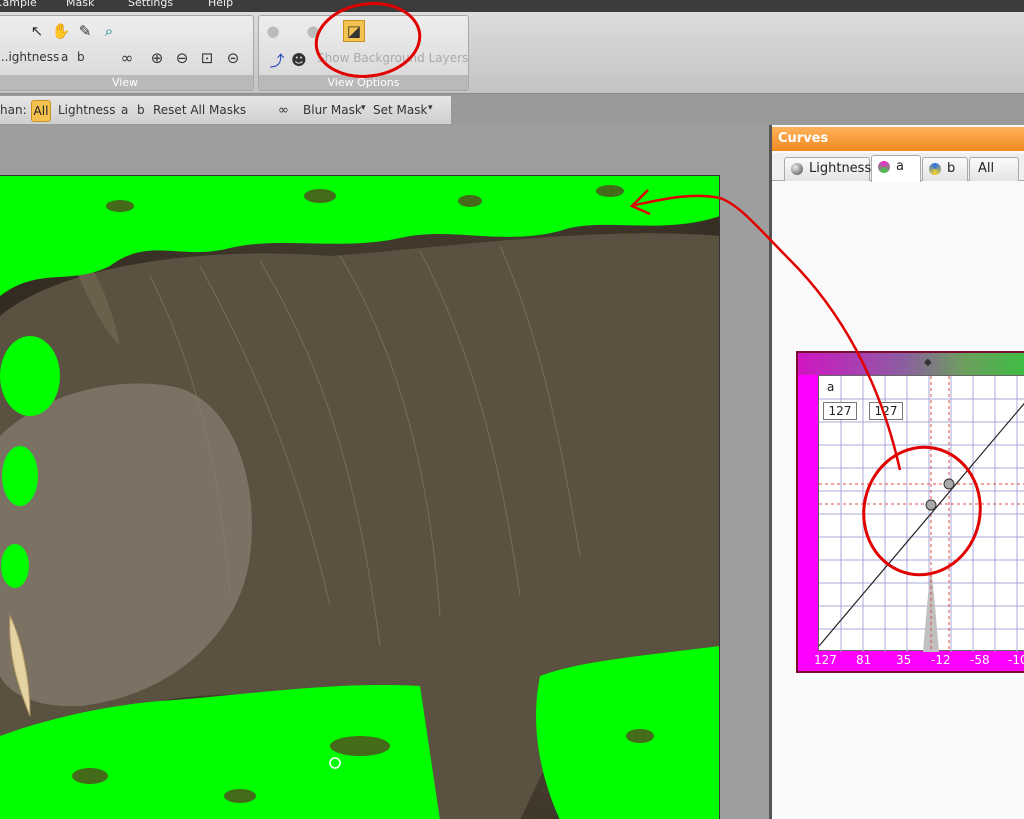 The height and width of the screenshot is (819, 1024). Describe the element at coordinates (141, 110) in the screenshot. I see `channel-b-button: b` at that location.